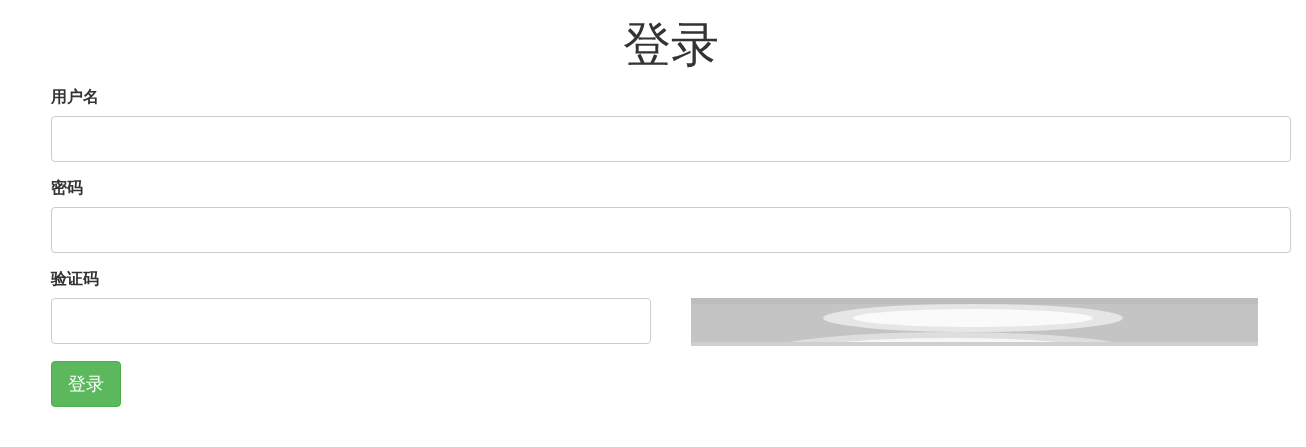 The height and width of the screenshot is (447, 1306). What do you see at coordinates (75, 97) in the screenshot?
I see `field-label: 用户名` at bounding box center [75, 97].